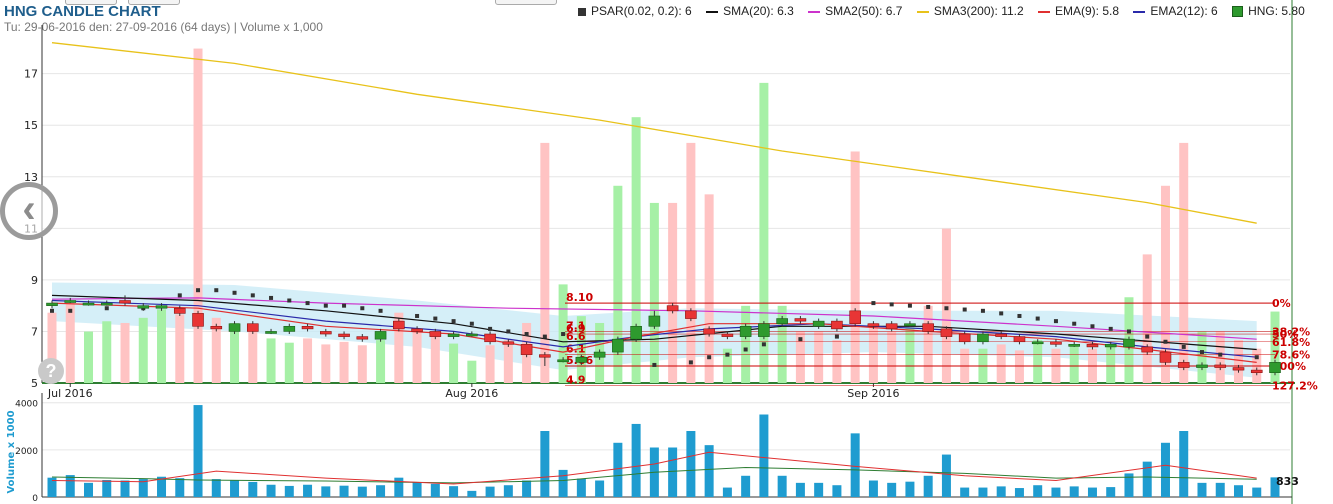  I want to click on x-tick-label: Jul 2016, so click(70, 393).